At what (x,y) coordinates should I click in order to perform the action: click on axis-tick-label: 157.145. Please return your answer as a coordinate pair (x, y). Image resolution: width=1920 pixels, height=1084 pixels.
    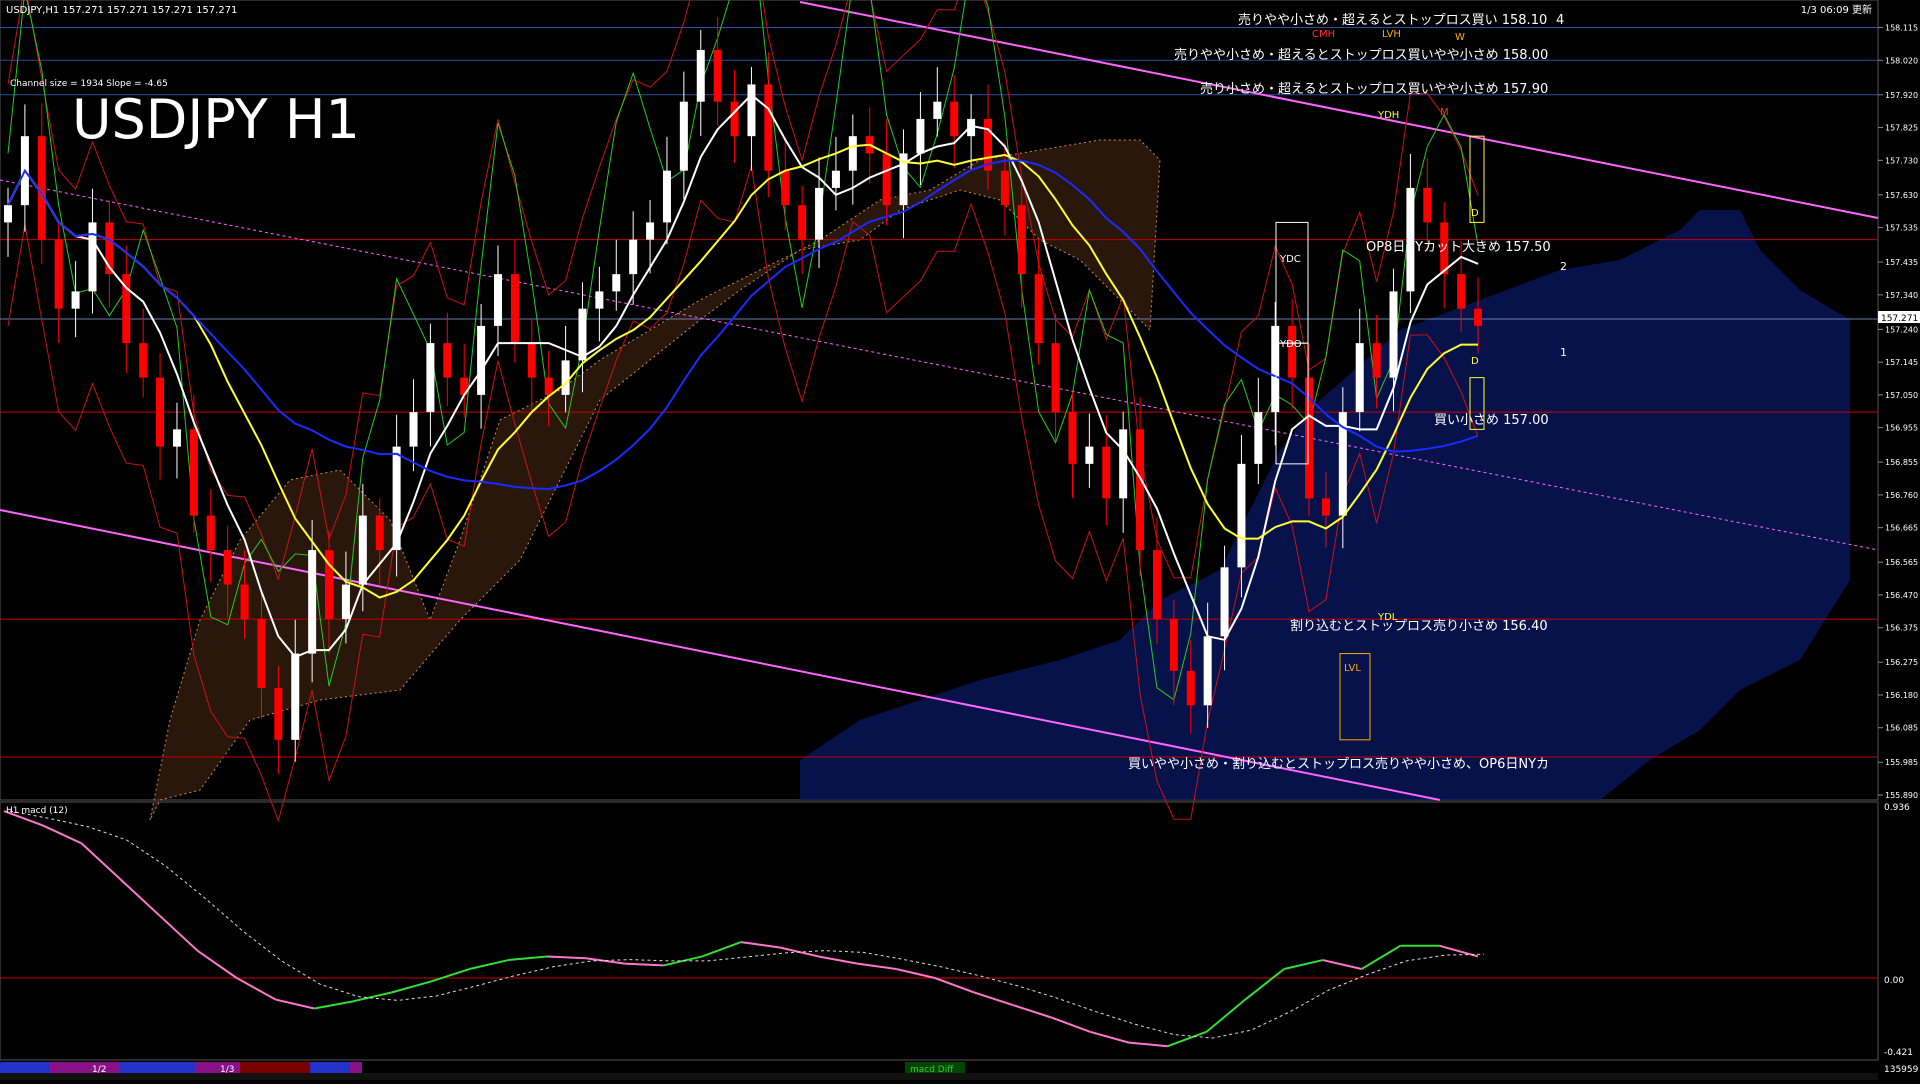
    Looking at the image, I should click on (1901, 362).